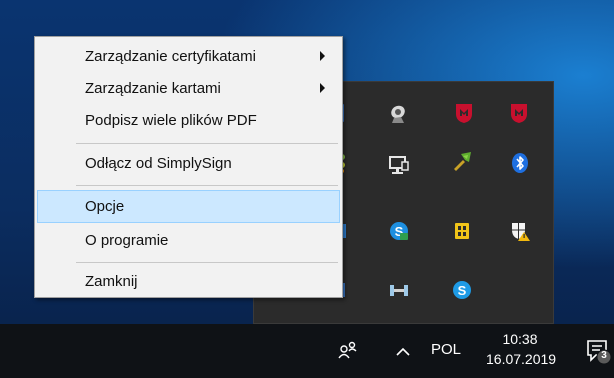 This screenshot has width=614, height=378. Describe the element at coordinates (399, 231) in the screenshot. I see `skype-business-icon: S` at that location.